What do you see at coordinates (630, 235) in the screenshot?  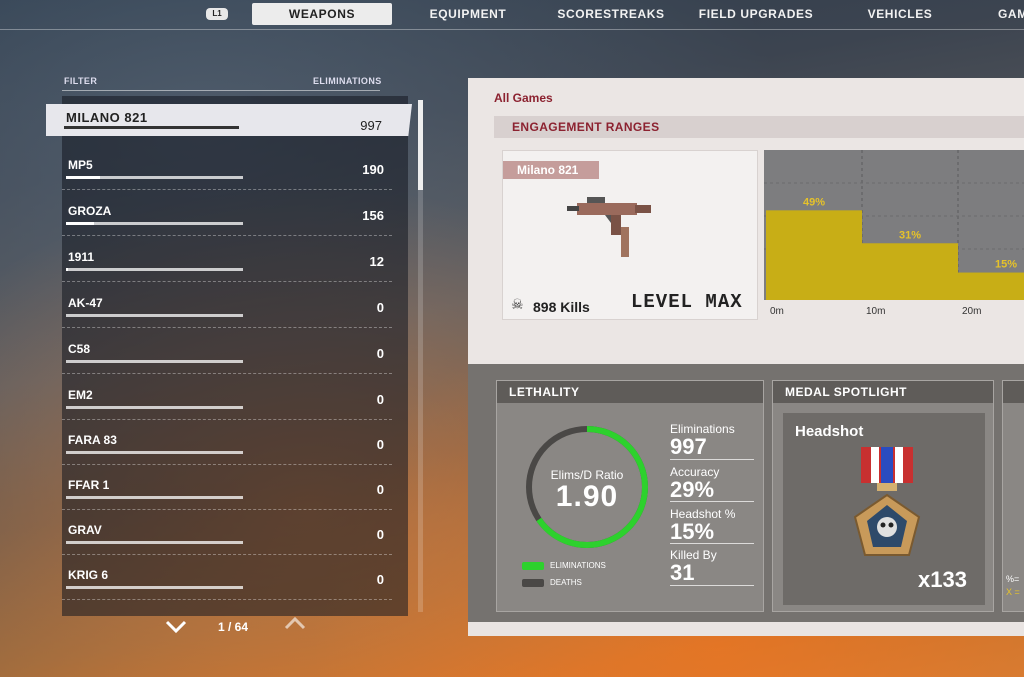 I see `weapon-card: Milano 821 ☠ 898 Kills LEVEL MAX` at bounding box center [630, 235].